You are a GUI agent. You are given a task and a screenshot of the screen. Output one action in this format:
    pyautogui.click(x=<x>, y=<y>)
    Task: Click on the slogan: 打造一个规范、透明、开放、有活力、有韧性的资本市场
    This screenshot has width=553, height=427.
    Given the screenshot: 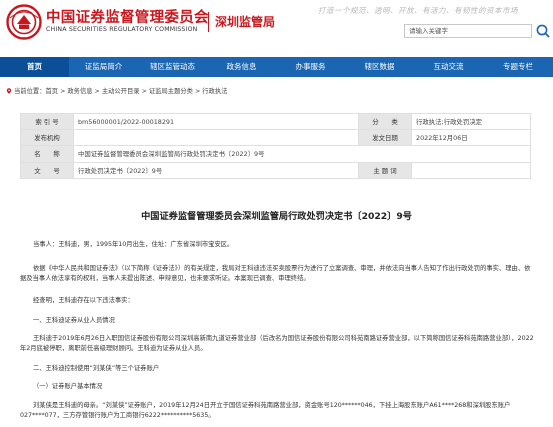 What is the action you would take?
    pyautogui.click(x=418, y=10)
    